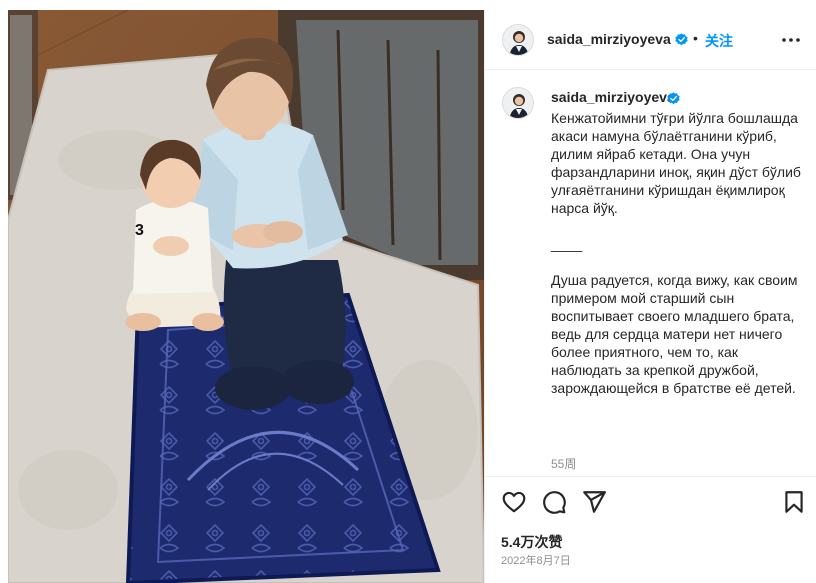  I want to click on author-avatar, so click(518, 40).